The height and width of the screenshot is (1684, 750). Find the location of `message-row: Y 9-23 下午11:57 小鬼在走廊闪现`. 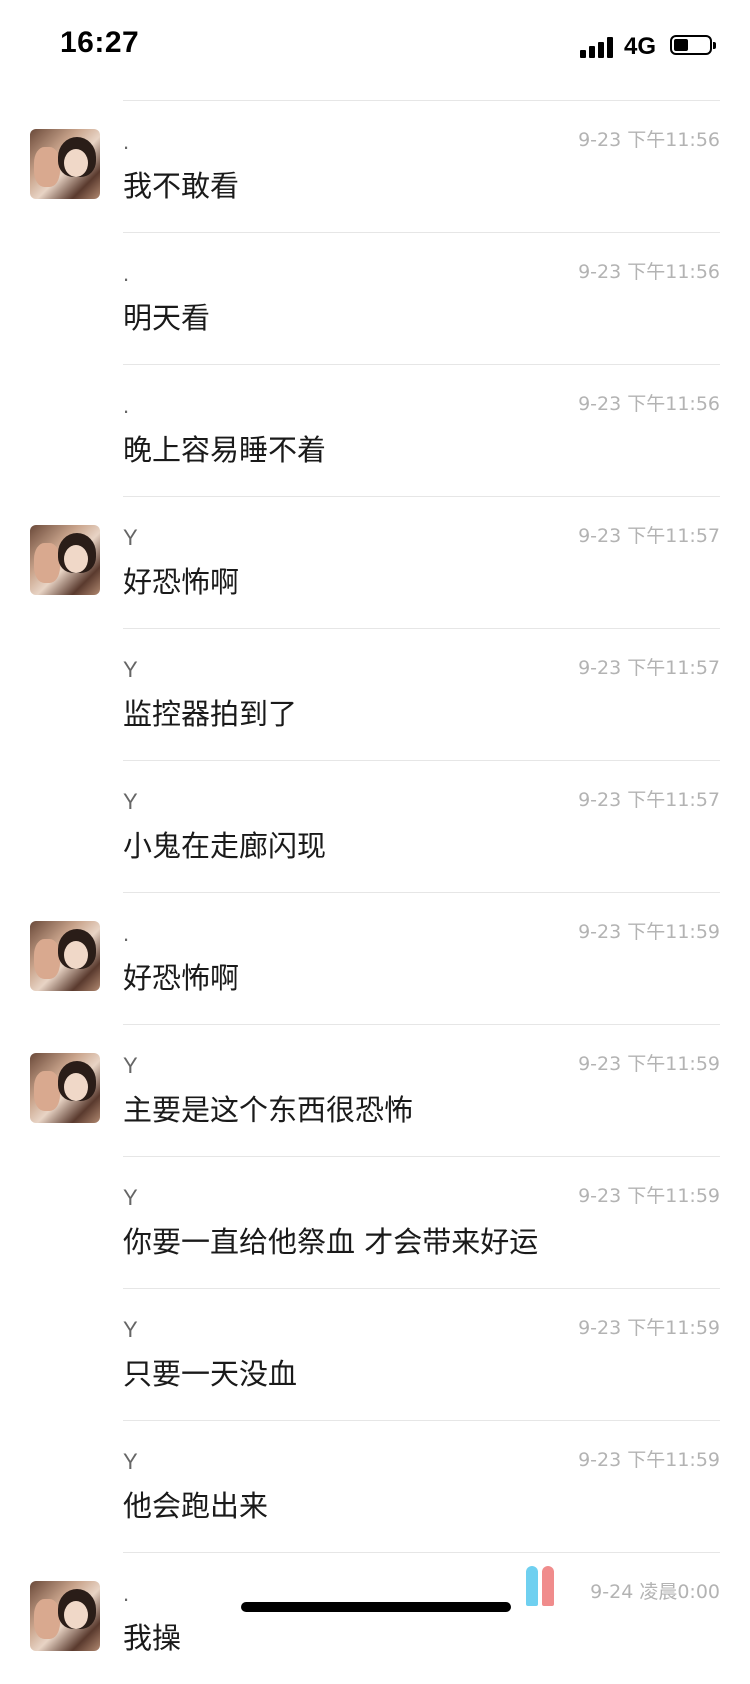

message-row: Y 9-23 下午11:57 小鬼在走廊闪现 is located at coordinates (421, 826).